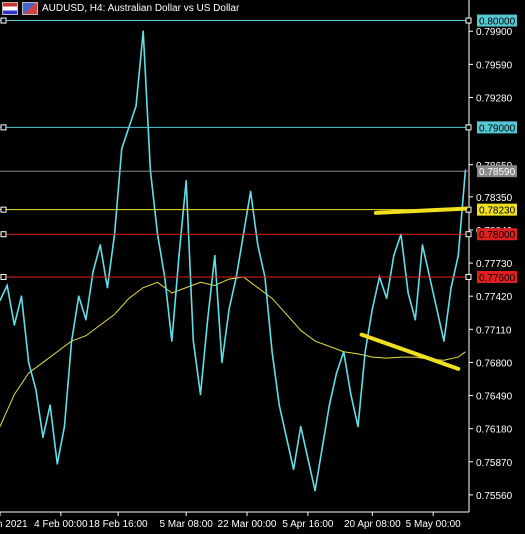  I want to click on y-tick-label: 0.76800, so click(494, 363).